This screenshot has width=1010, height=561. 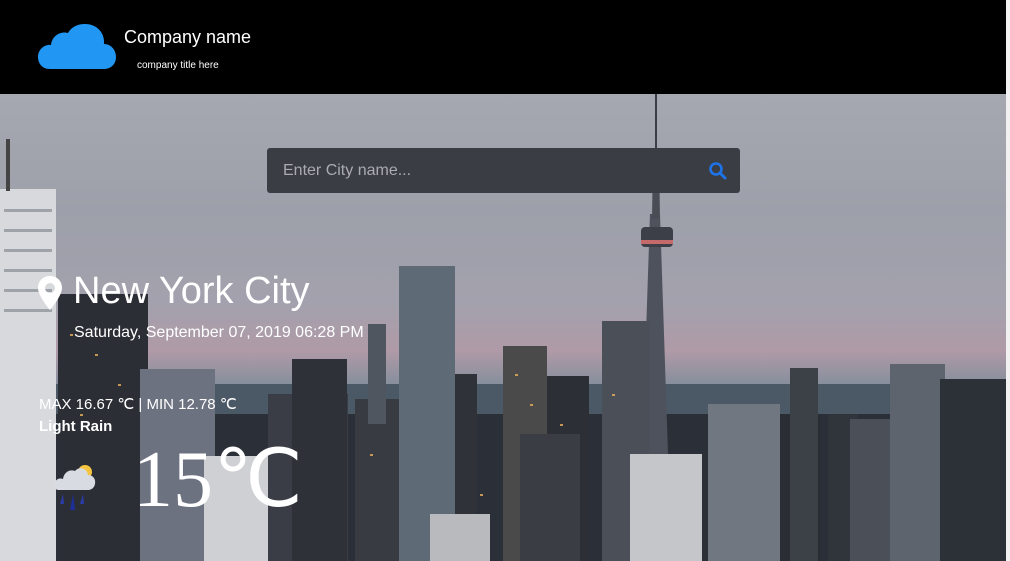 I want to click on company-title: company title here, so click(x=178, y=65).